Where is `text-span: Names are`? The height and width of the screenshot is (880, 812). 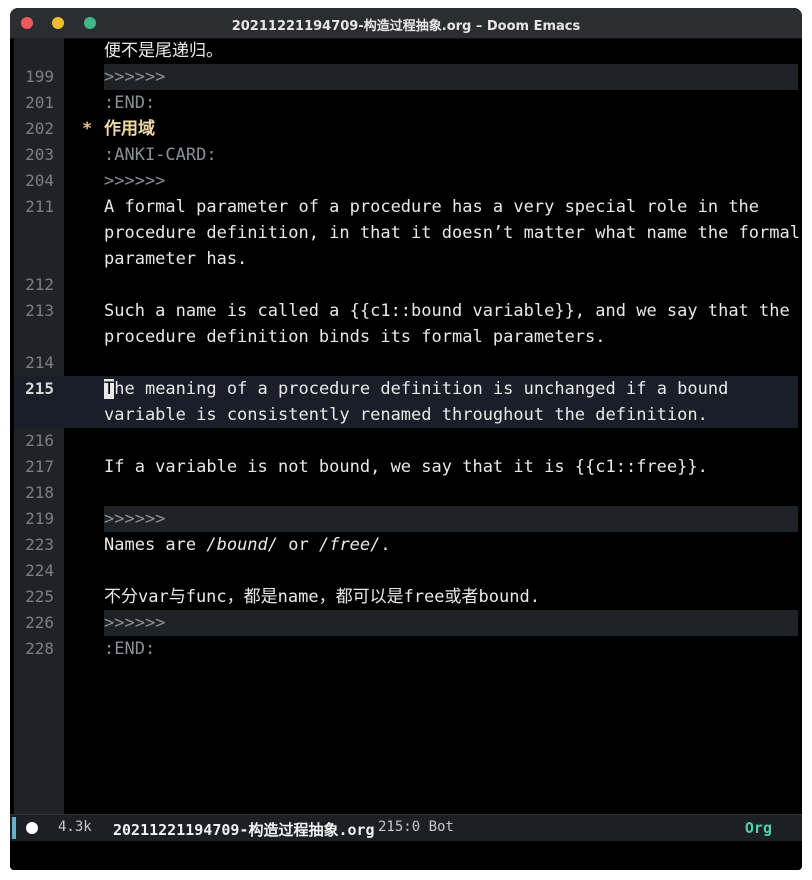 text-span: Names are is located at coordinates (155, 545).